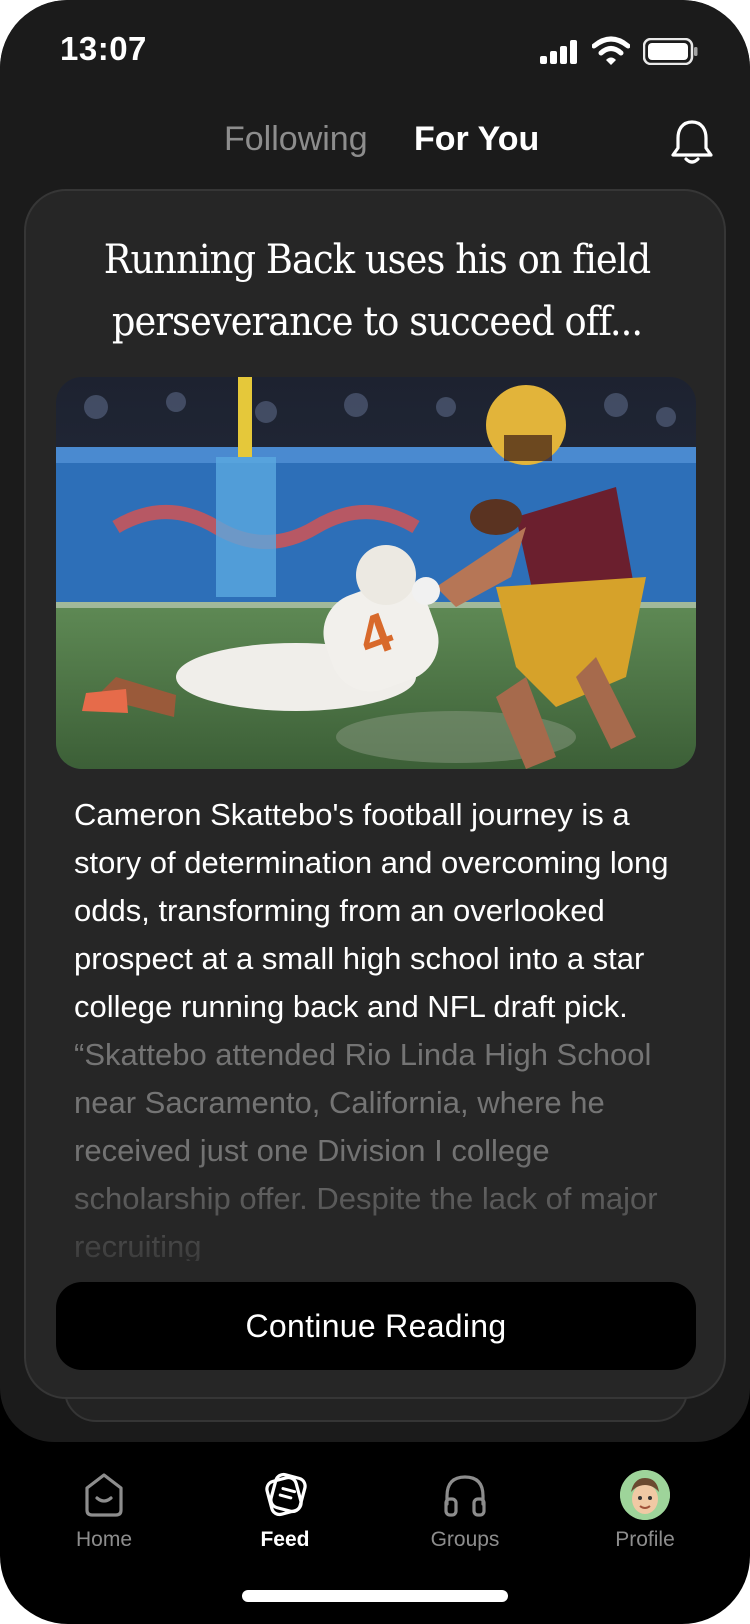 The width and height of the screenshot is (750, 1624). Describe the element at coordinates (103, 48) in the screenshot. I see `status-time: 13:07` at that location.